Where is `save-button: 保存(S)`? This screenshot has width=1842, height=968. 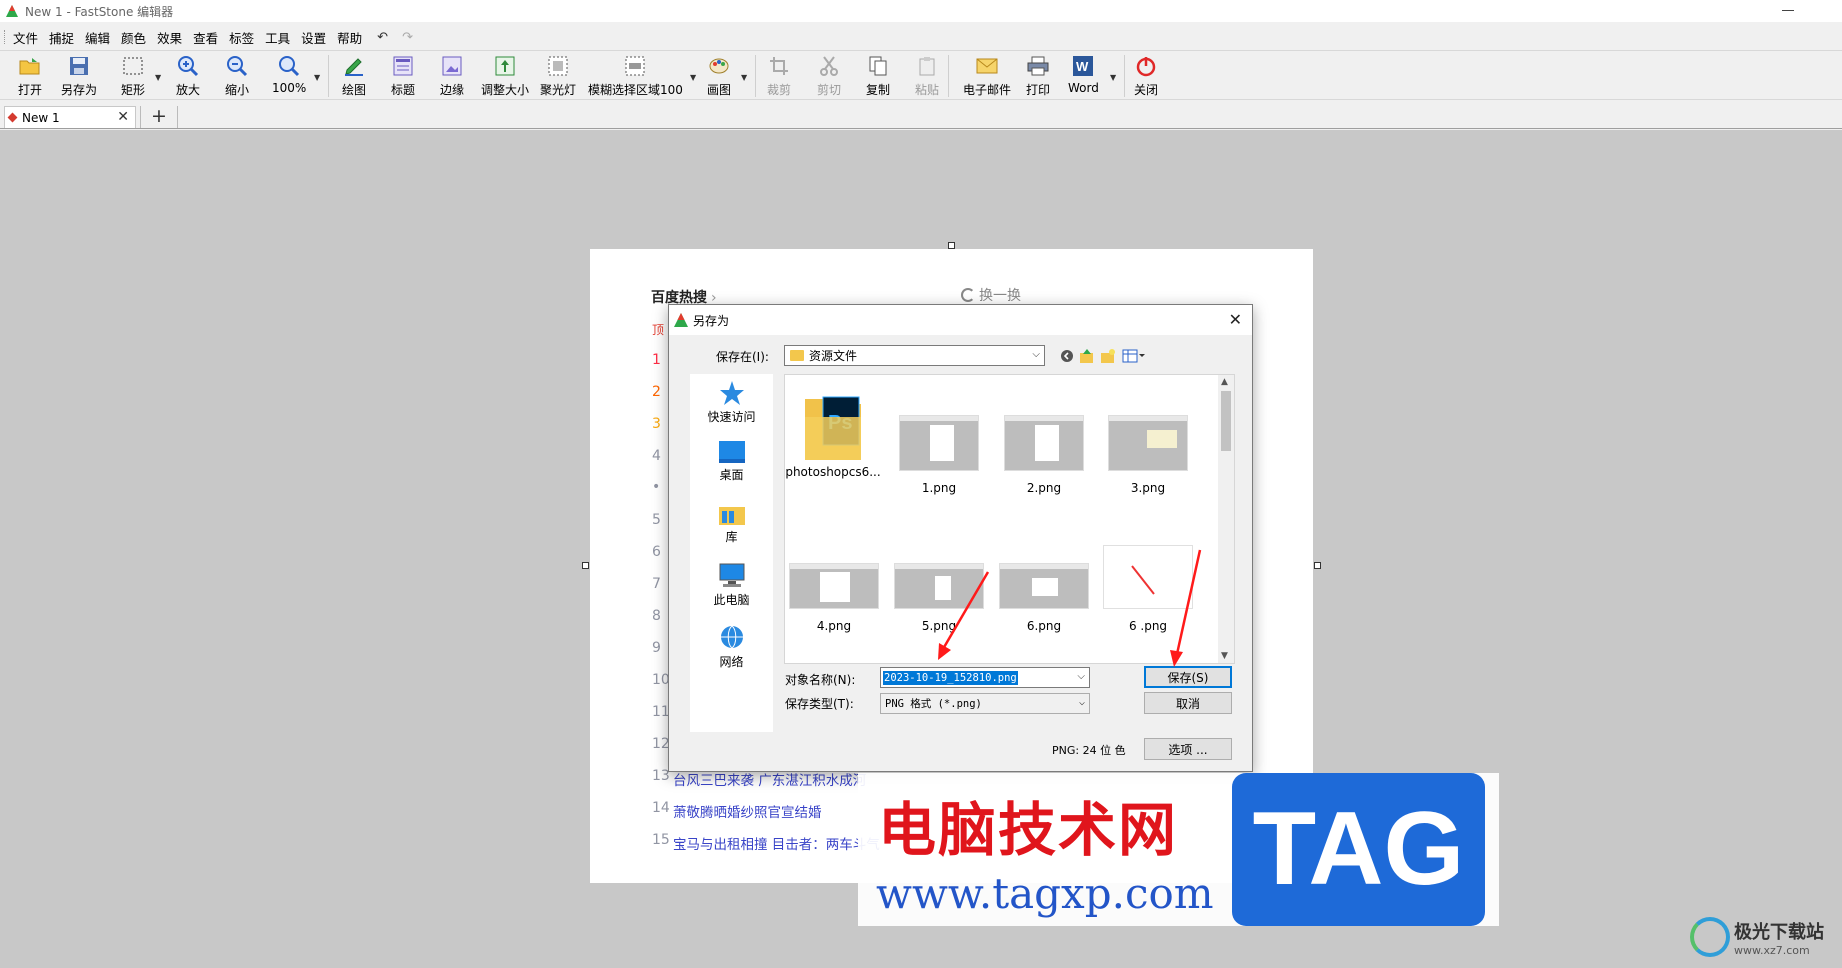
save-button: 保存(S) is located at coordinates (1188, 677).